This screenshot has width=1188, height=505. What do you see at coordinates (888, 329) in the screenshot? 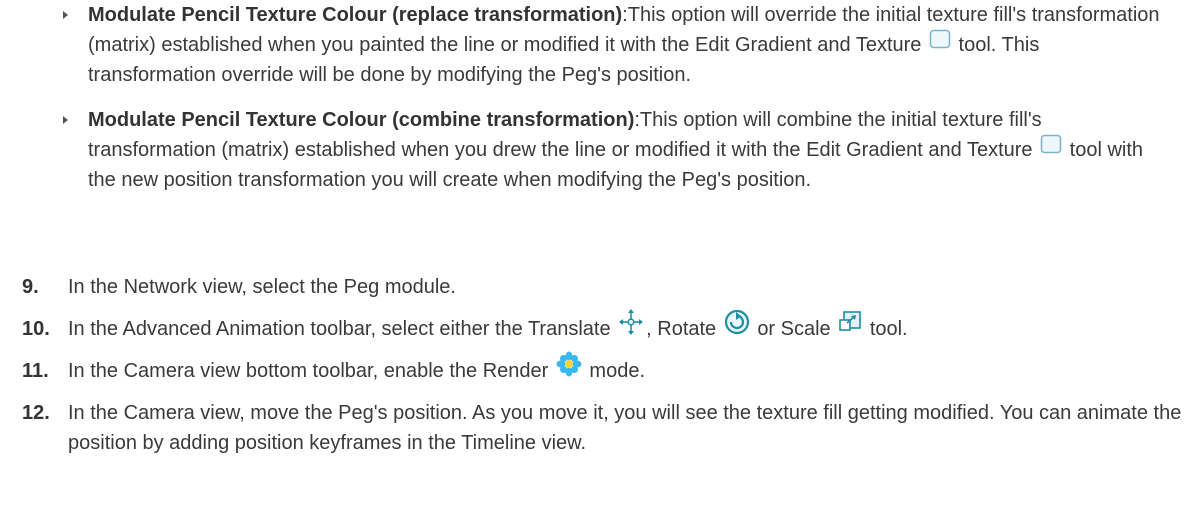
I see `step-text: tool.` at bounding box center [888, 329].